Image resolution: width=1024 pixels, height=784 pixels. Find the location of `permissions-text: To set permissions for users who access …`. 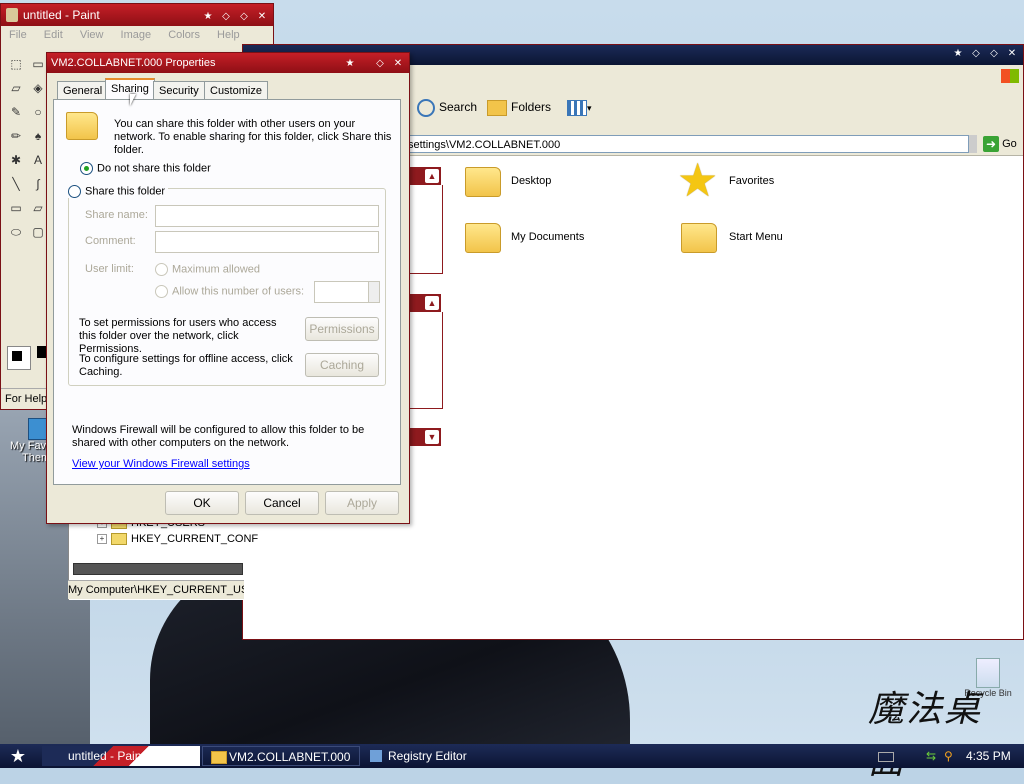

permissions-text: To set permissions for users who access … is located at coordinates (178, 336).